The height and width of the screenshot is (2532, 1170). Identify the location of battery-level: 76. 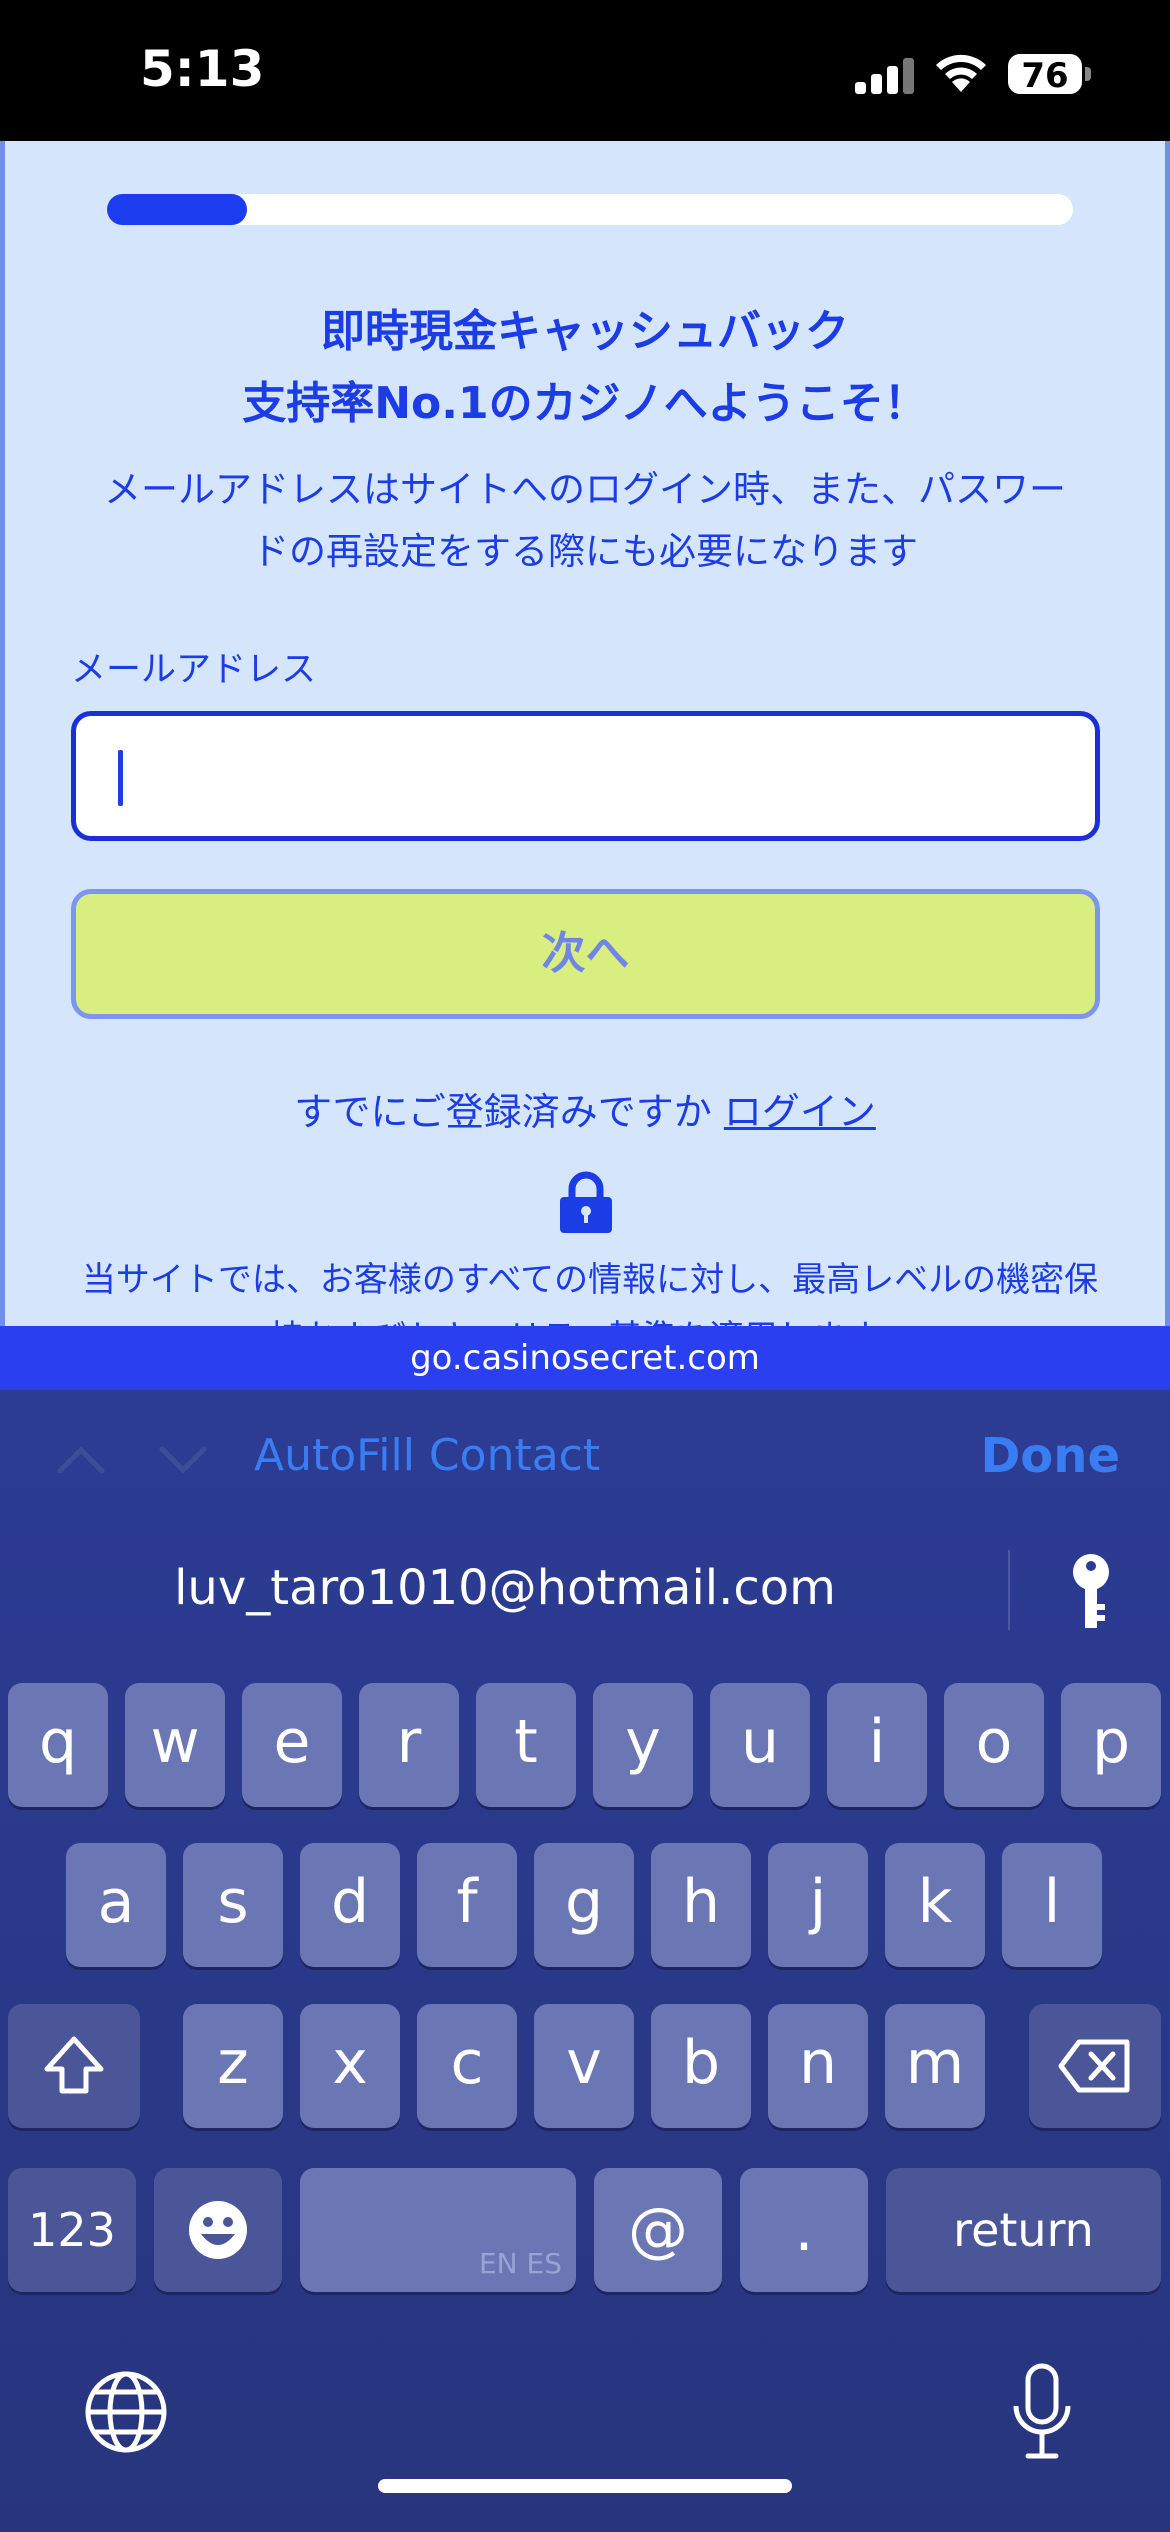
(1045, 76).